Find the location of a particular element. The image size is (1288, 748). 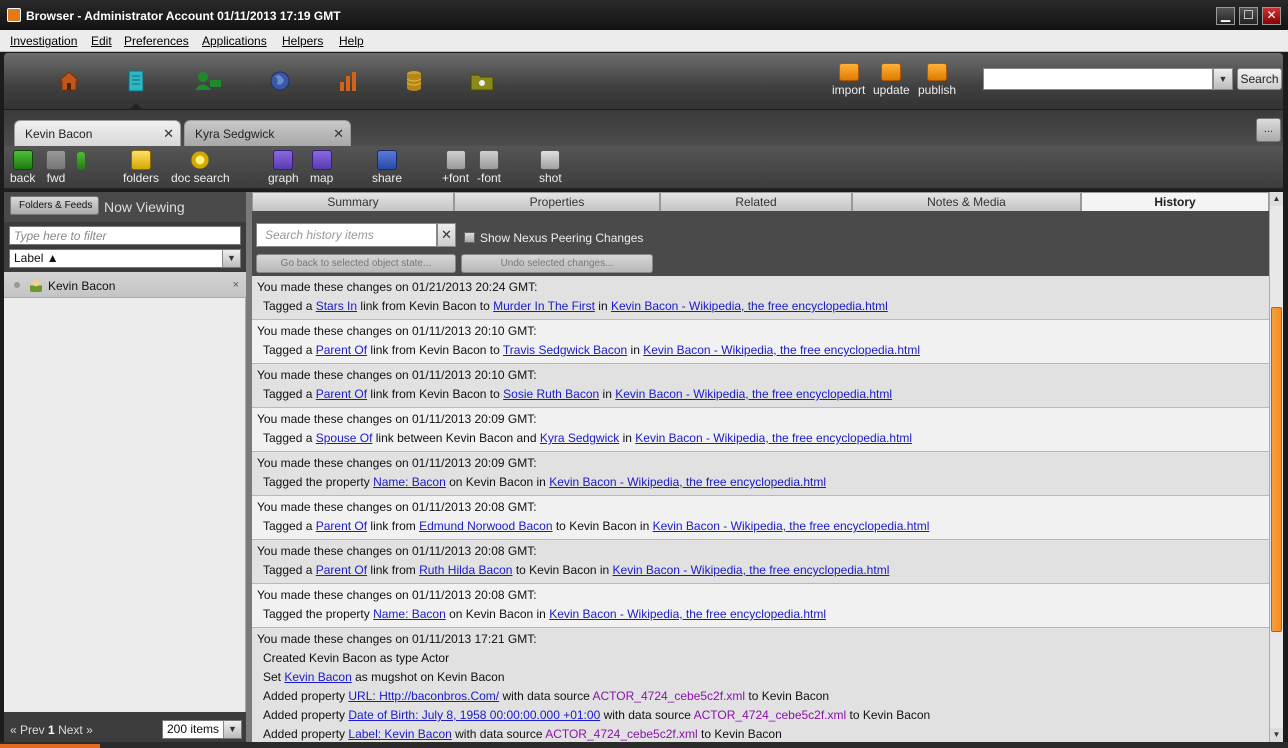

menu-edit: Edit is located at coordinates (101, 41).